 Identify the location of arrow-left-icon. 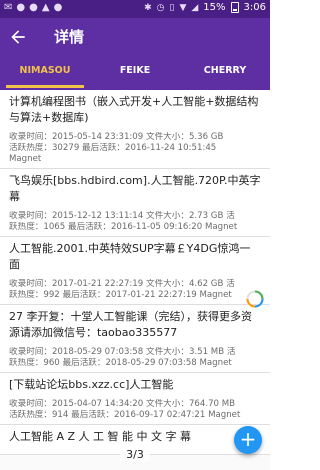
(18, 37).